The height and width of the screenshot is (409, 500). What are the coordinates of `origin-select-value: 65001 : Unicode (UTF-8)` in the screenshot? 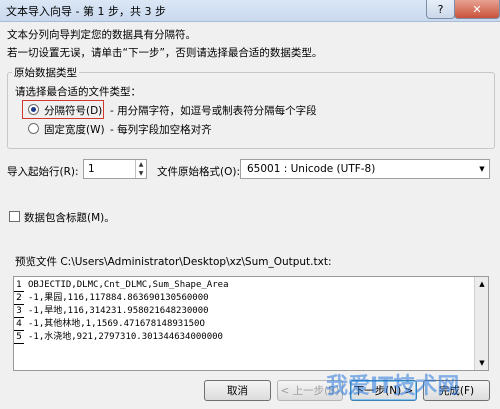 It's located at (358, 169).